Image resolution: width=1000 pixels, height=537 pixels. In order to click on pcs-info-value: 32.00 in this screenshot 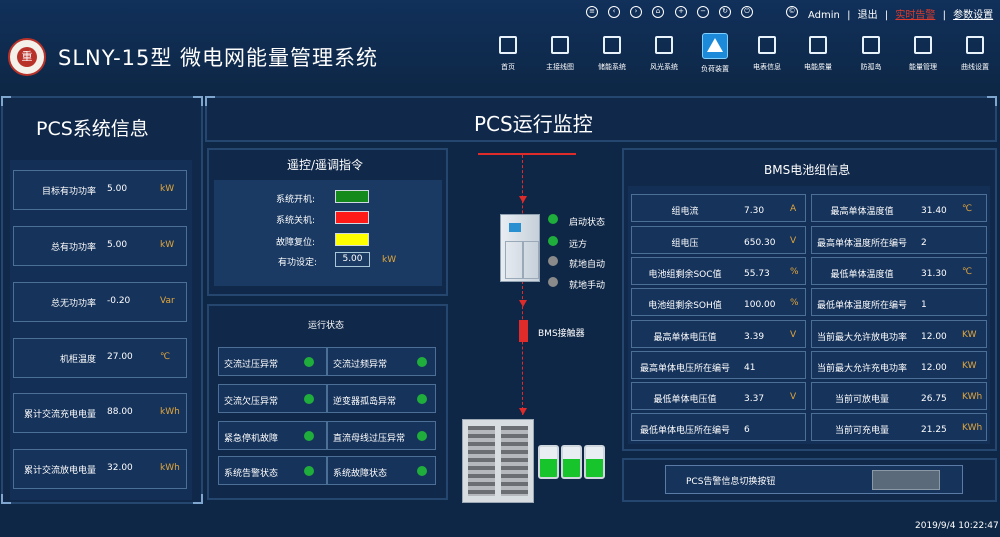, I will do `click(120, 468)`.